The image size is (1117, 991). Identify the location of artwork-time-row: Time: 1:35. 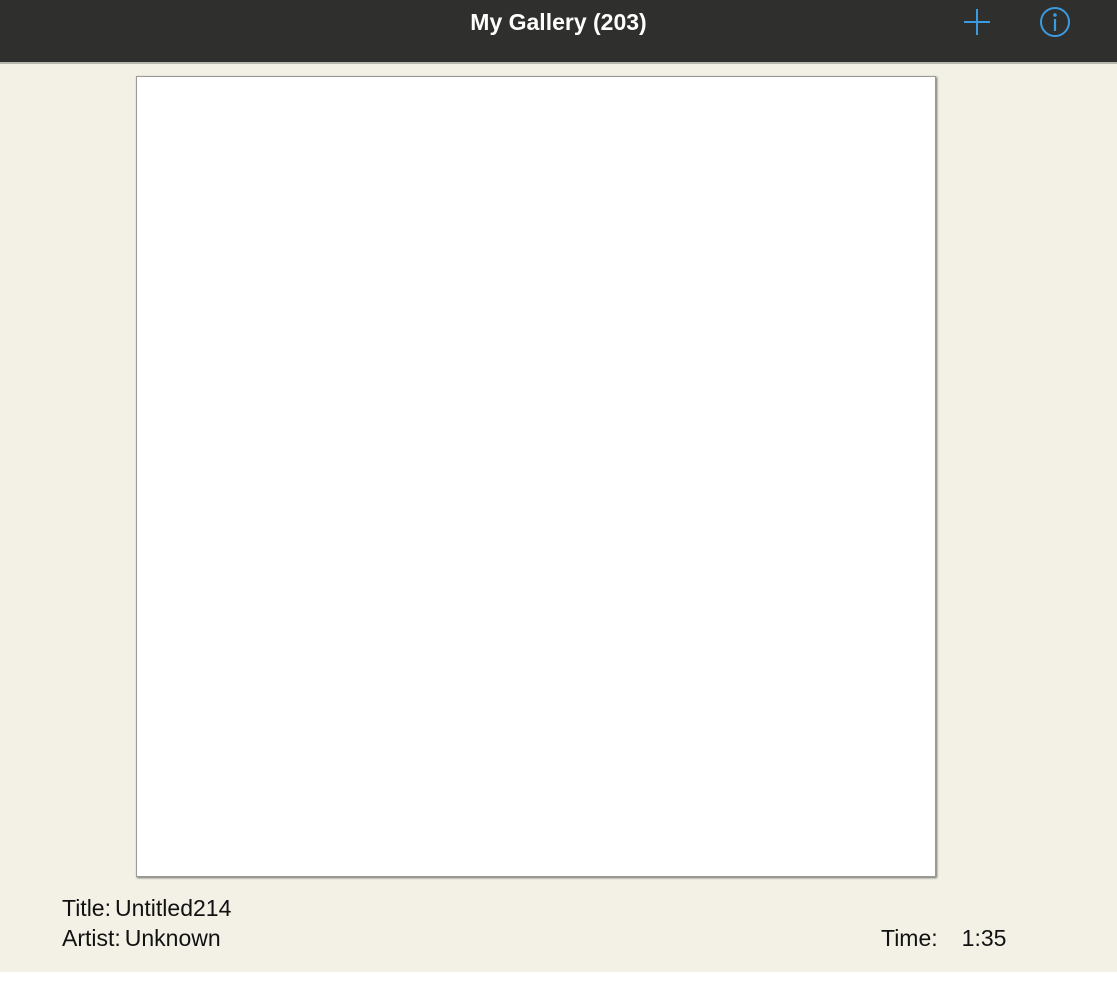
(943, 938).